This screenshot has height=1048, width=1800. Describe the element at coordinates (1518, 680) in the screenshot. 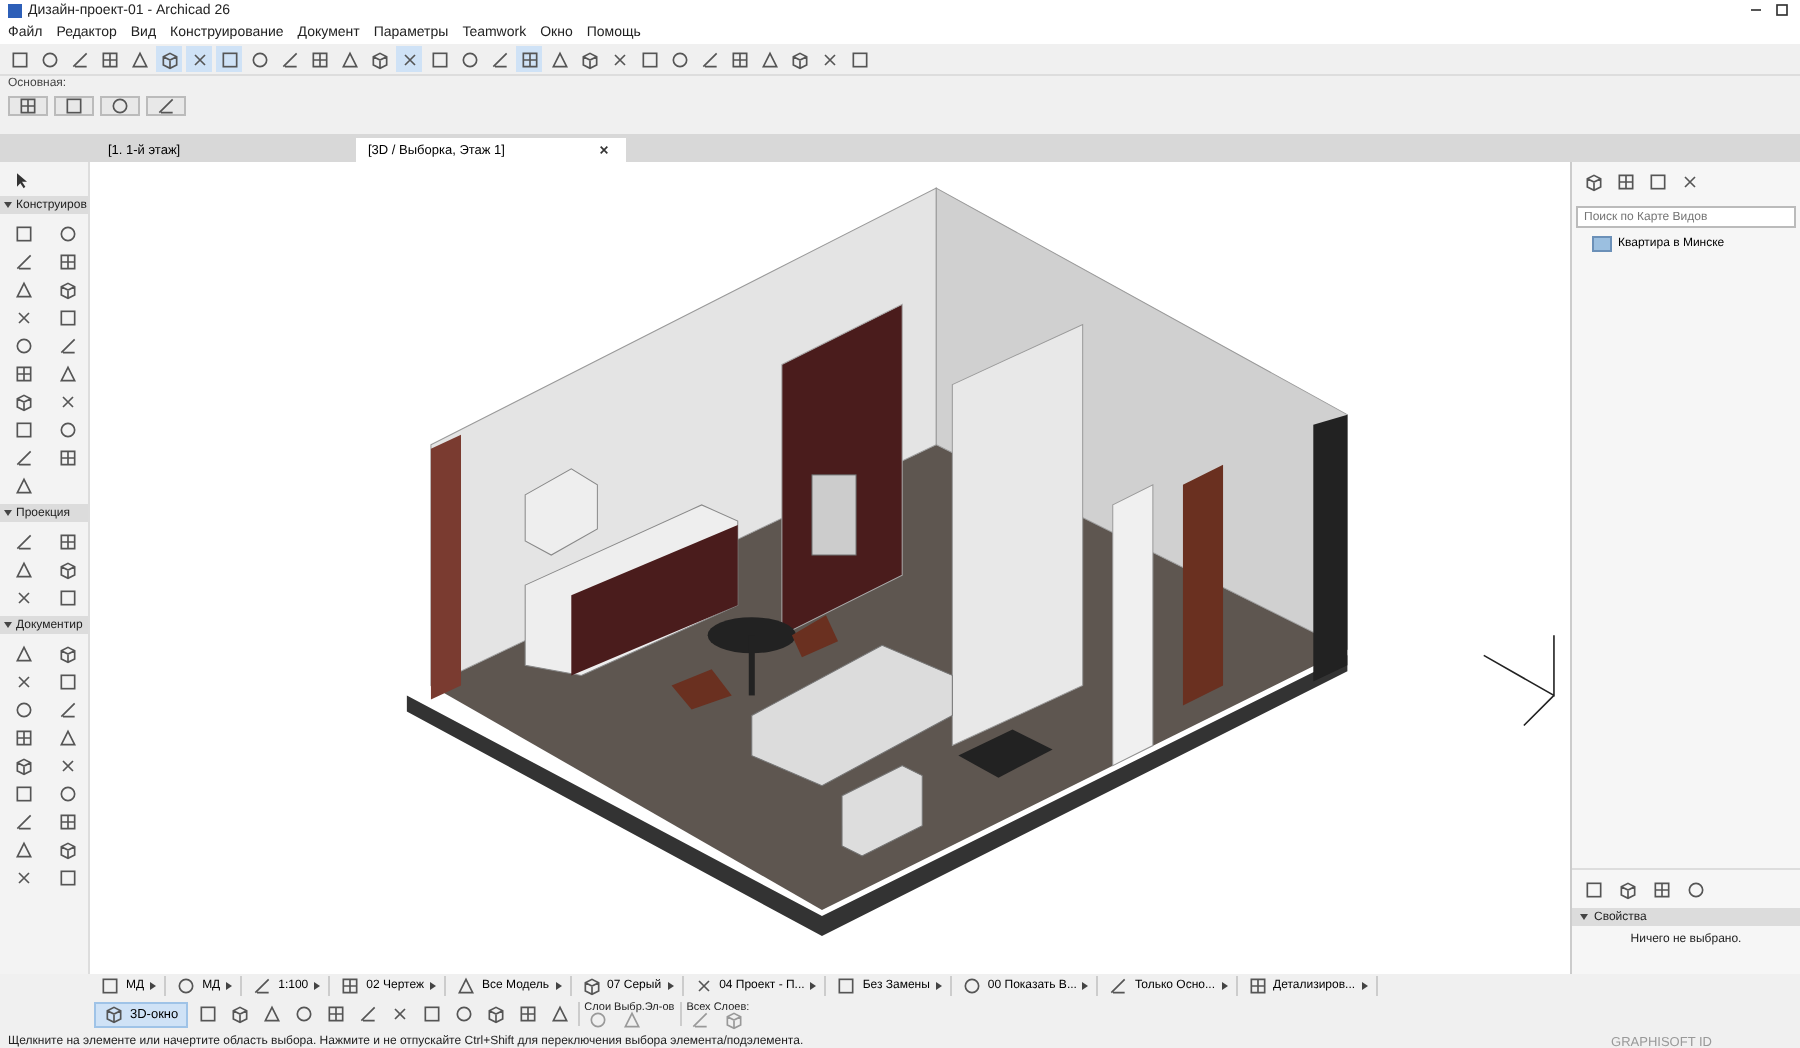

I see `axis-indicator-drawing` at that location.